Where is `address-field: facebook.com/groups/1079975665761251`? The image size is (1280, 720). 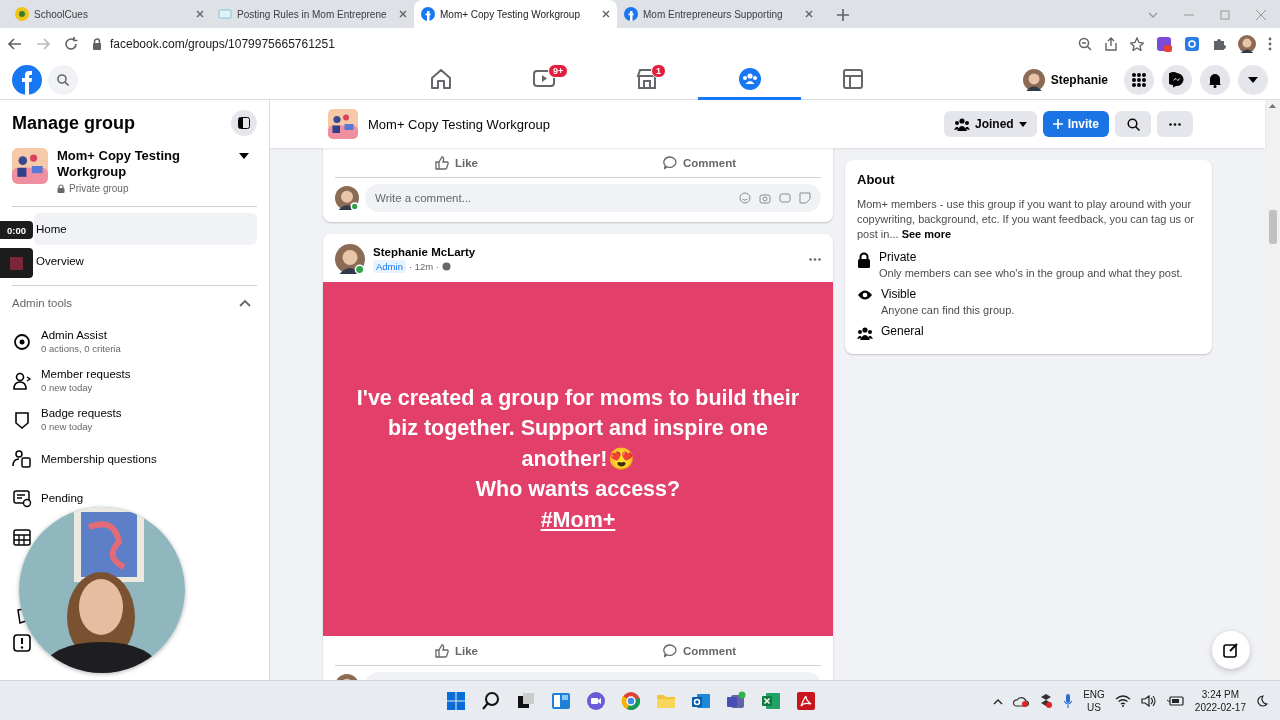 address-field: facebook.com/groups/1079975665761251 is located at coordinates (222, 44).